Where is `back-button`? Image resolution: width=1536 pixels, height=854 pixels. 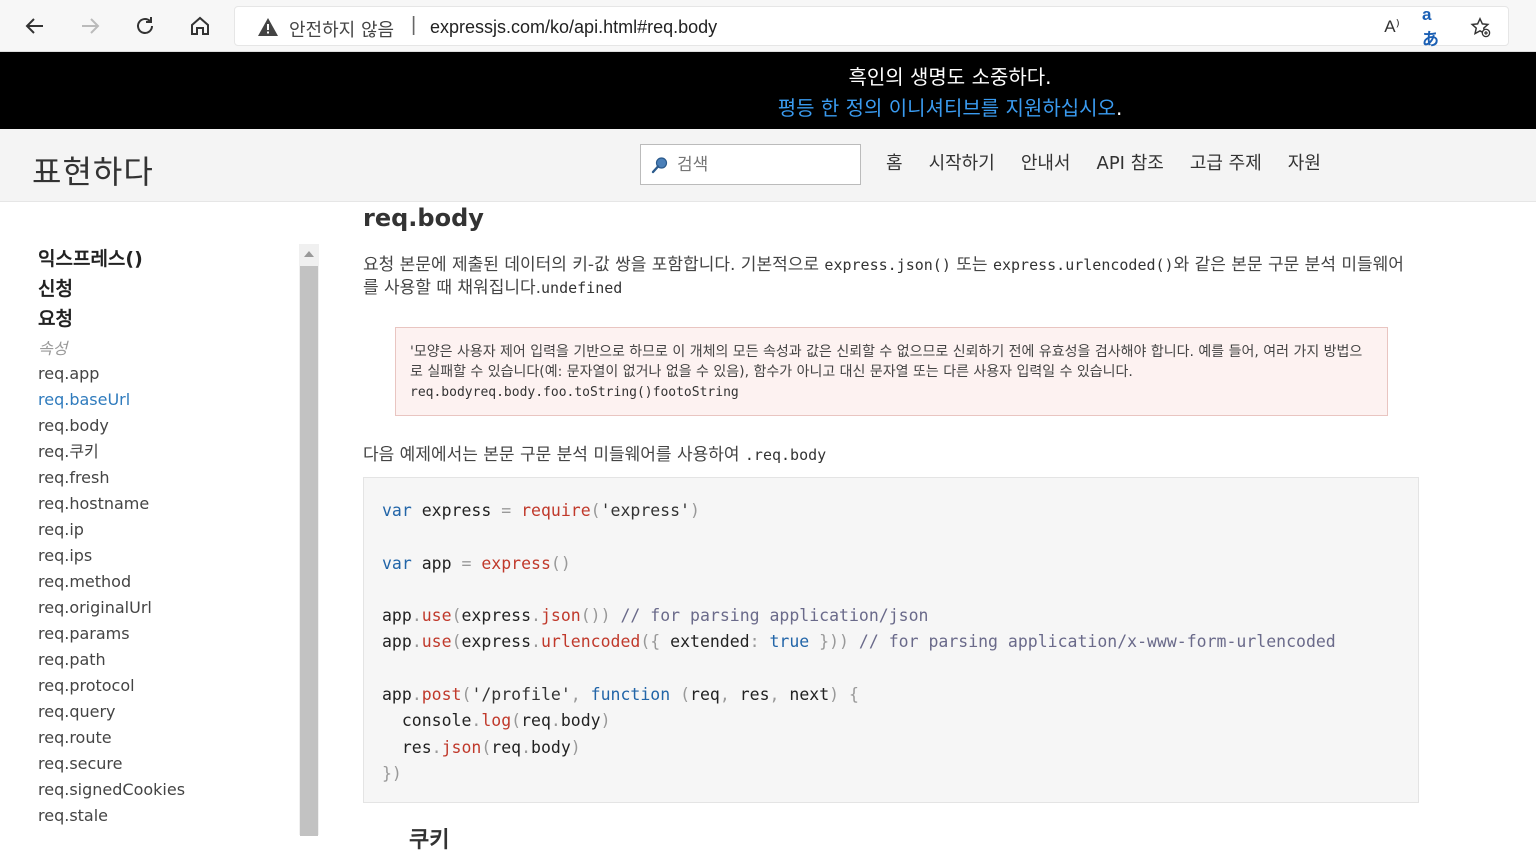
back-button is located at coordinates (35, 26).